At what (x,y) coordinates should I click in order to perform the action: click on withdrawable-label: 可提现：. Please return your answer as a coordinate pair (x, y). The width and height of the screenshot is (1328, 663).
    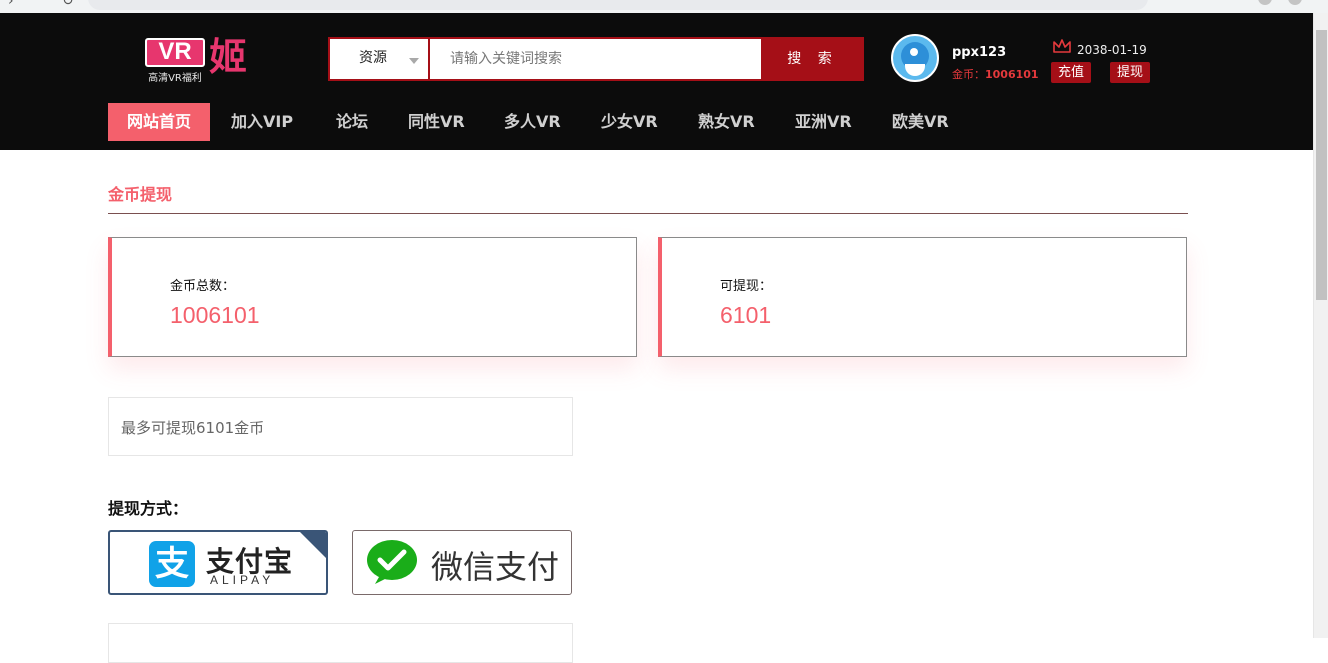
    Looking at the image, I should click on (746, 286).